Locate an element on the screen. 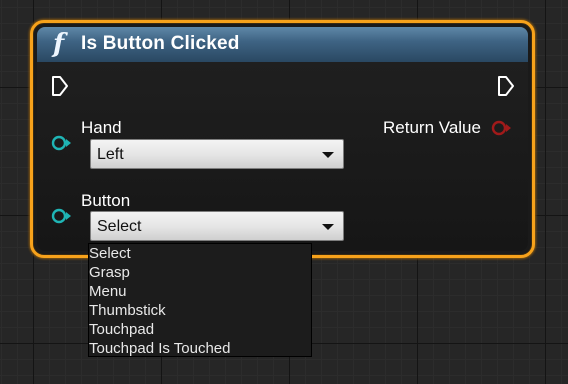  dropdown-option-menu: Menu is located at coordinates (200, 291).